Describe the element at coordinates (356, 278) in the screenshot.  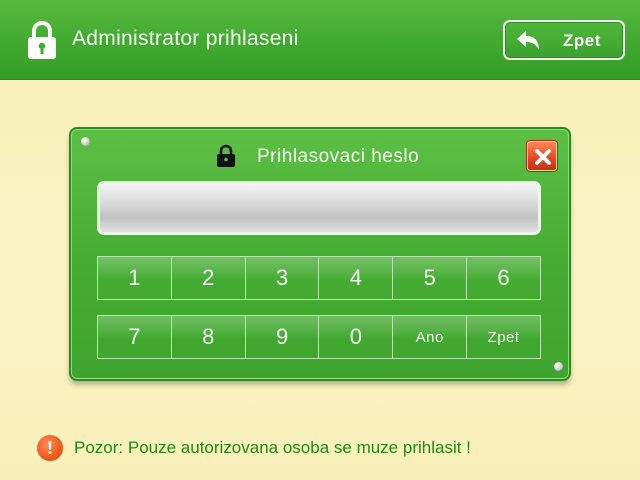
I see `key-4: 4` at that location.